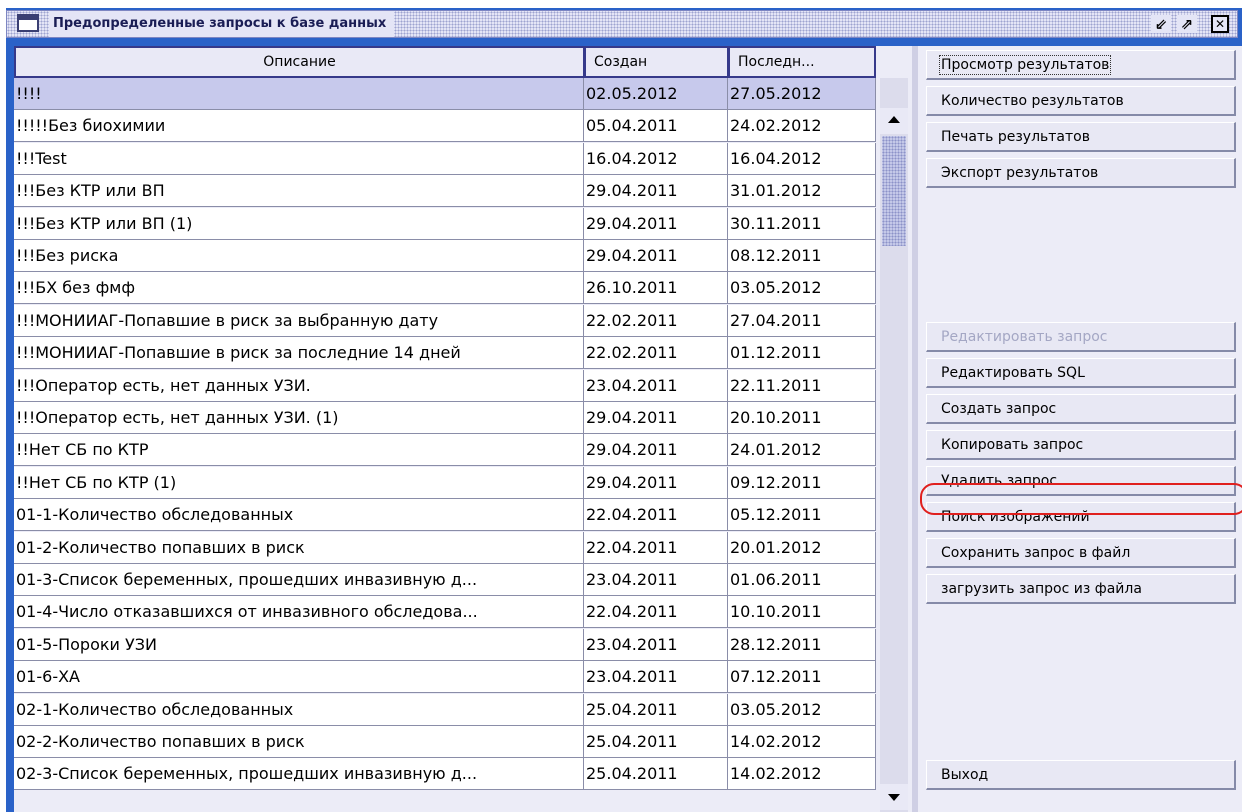  I want to click on row-last-used: 14.02.2012, so click(802, 774).